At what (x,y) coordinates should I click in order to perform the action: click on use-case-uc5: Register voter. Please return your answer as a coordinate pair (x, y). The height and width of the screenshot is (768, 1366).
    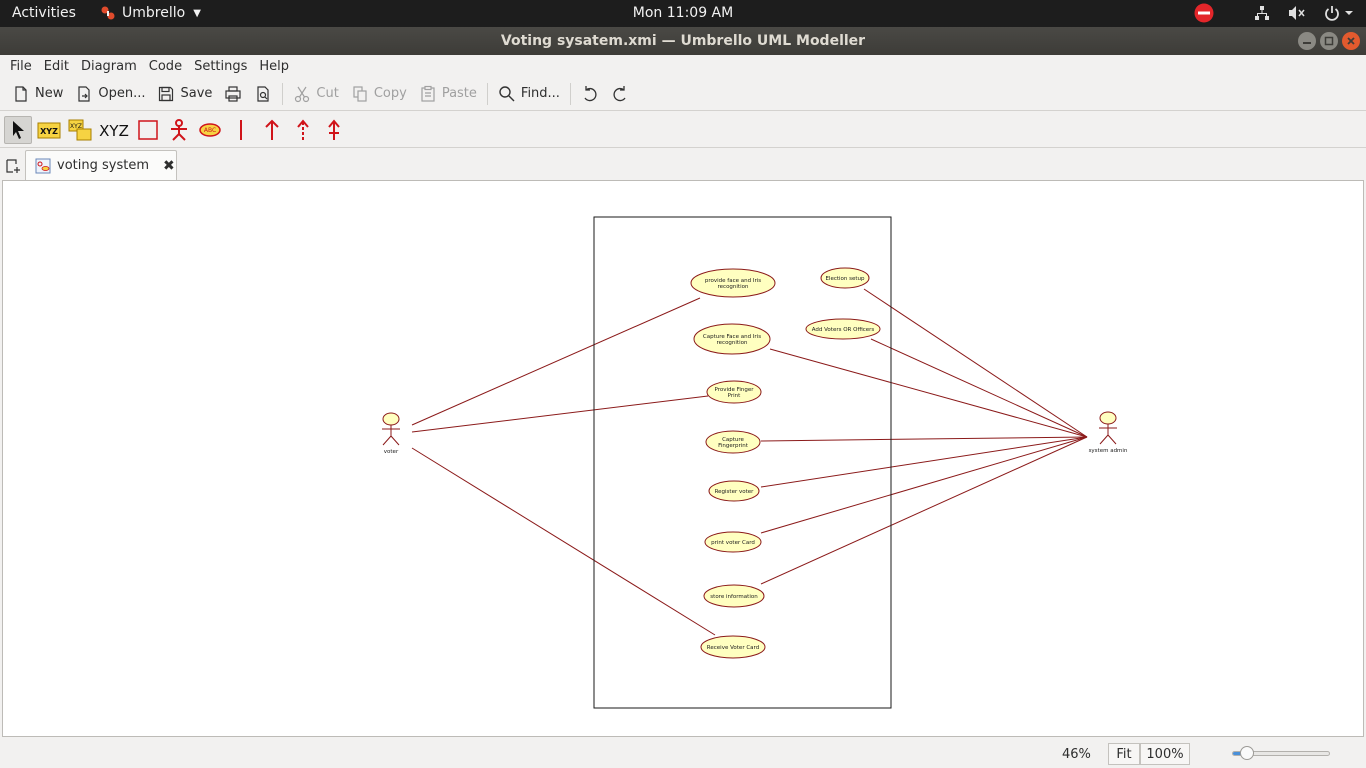
    Looking at the image, I should click on (734, 491).